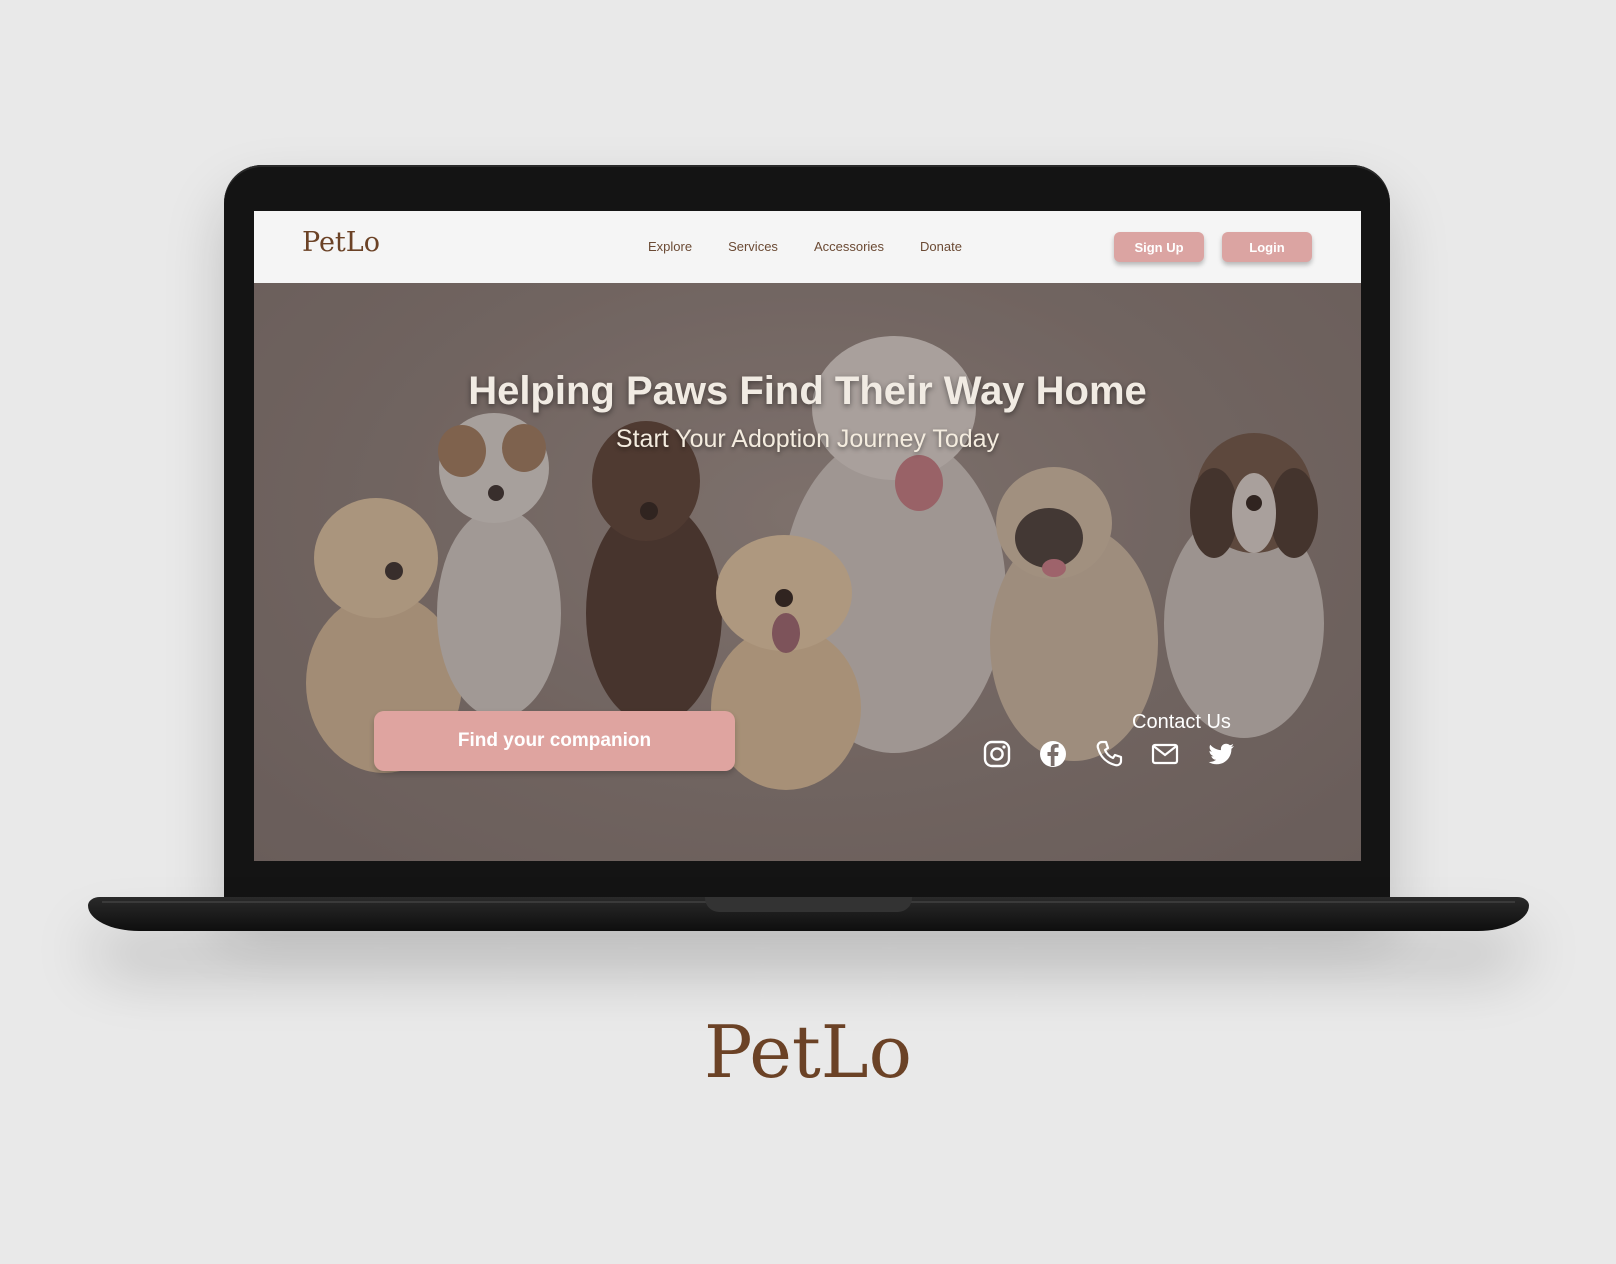 The height and width of the screenshot is (1264, 1616). What do you see at coordinates (554, 741) in the screenshot?
I see `find-companion-button: Find your companion` at bounding box center [554, 741].